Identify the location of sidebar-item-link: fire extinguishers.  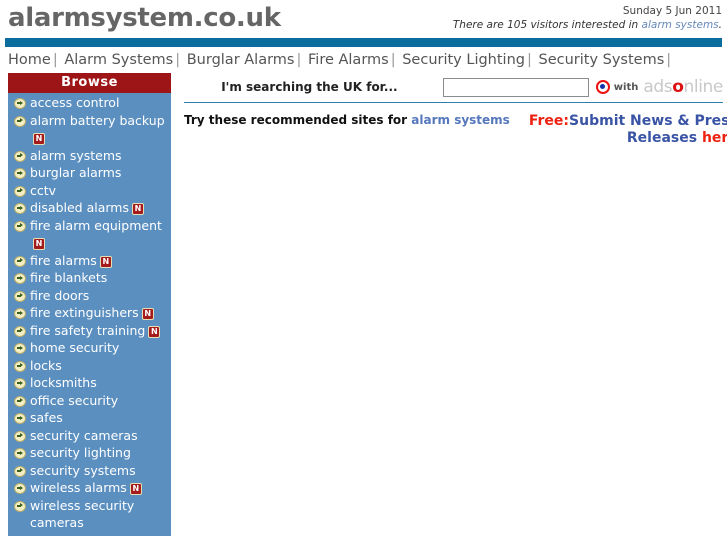
(84, 312).